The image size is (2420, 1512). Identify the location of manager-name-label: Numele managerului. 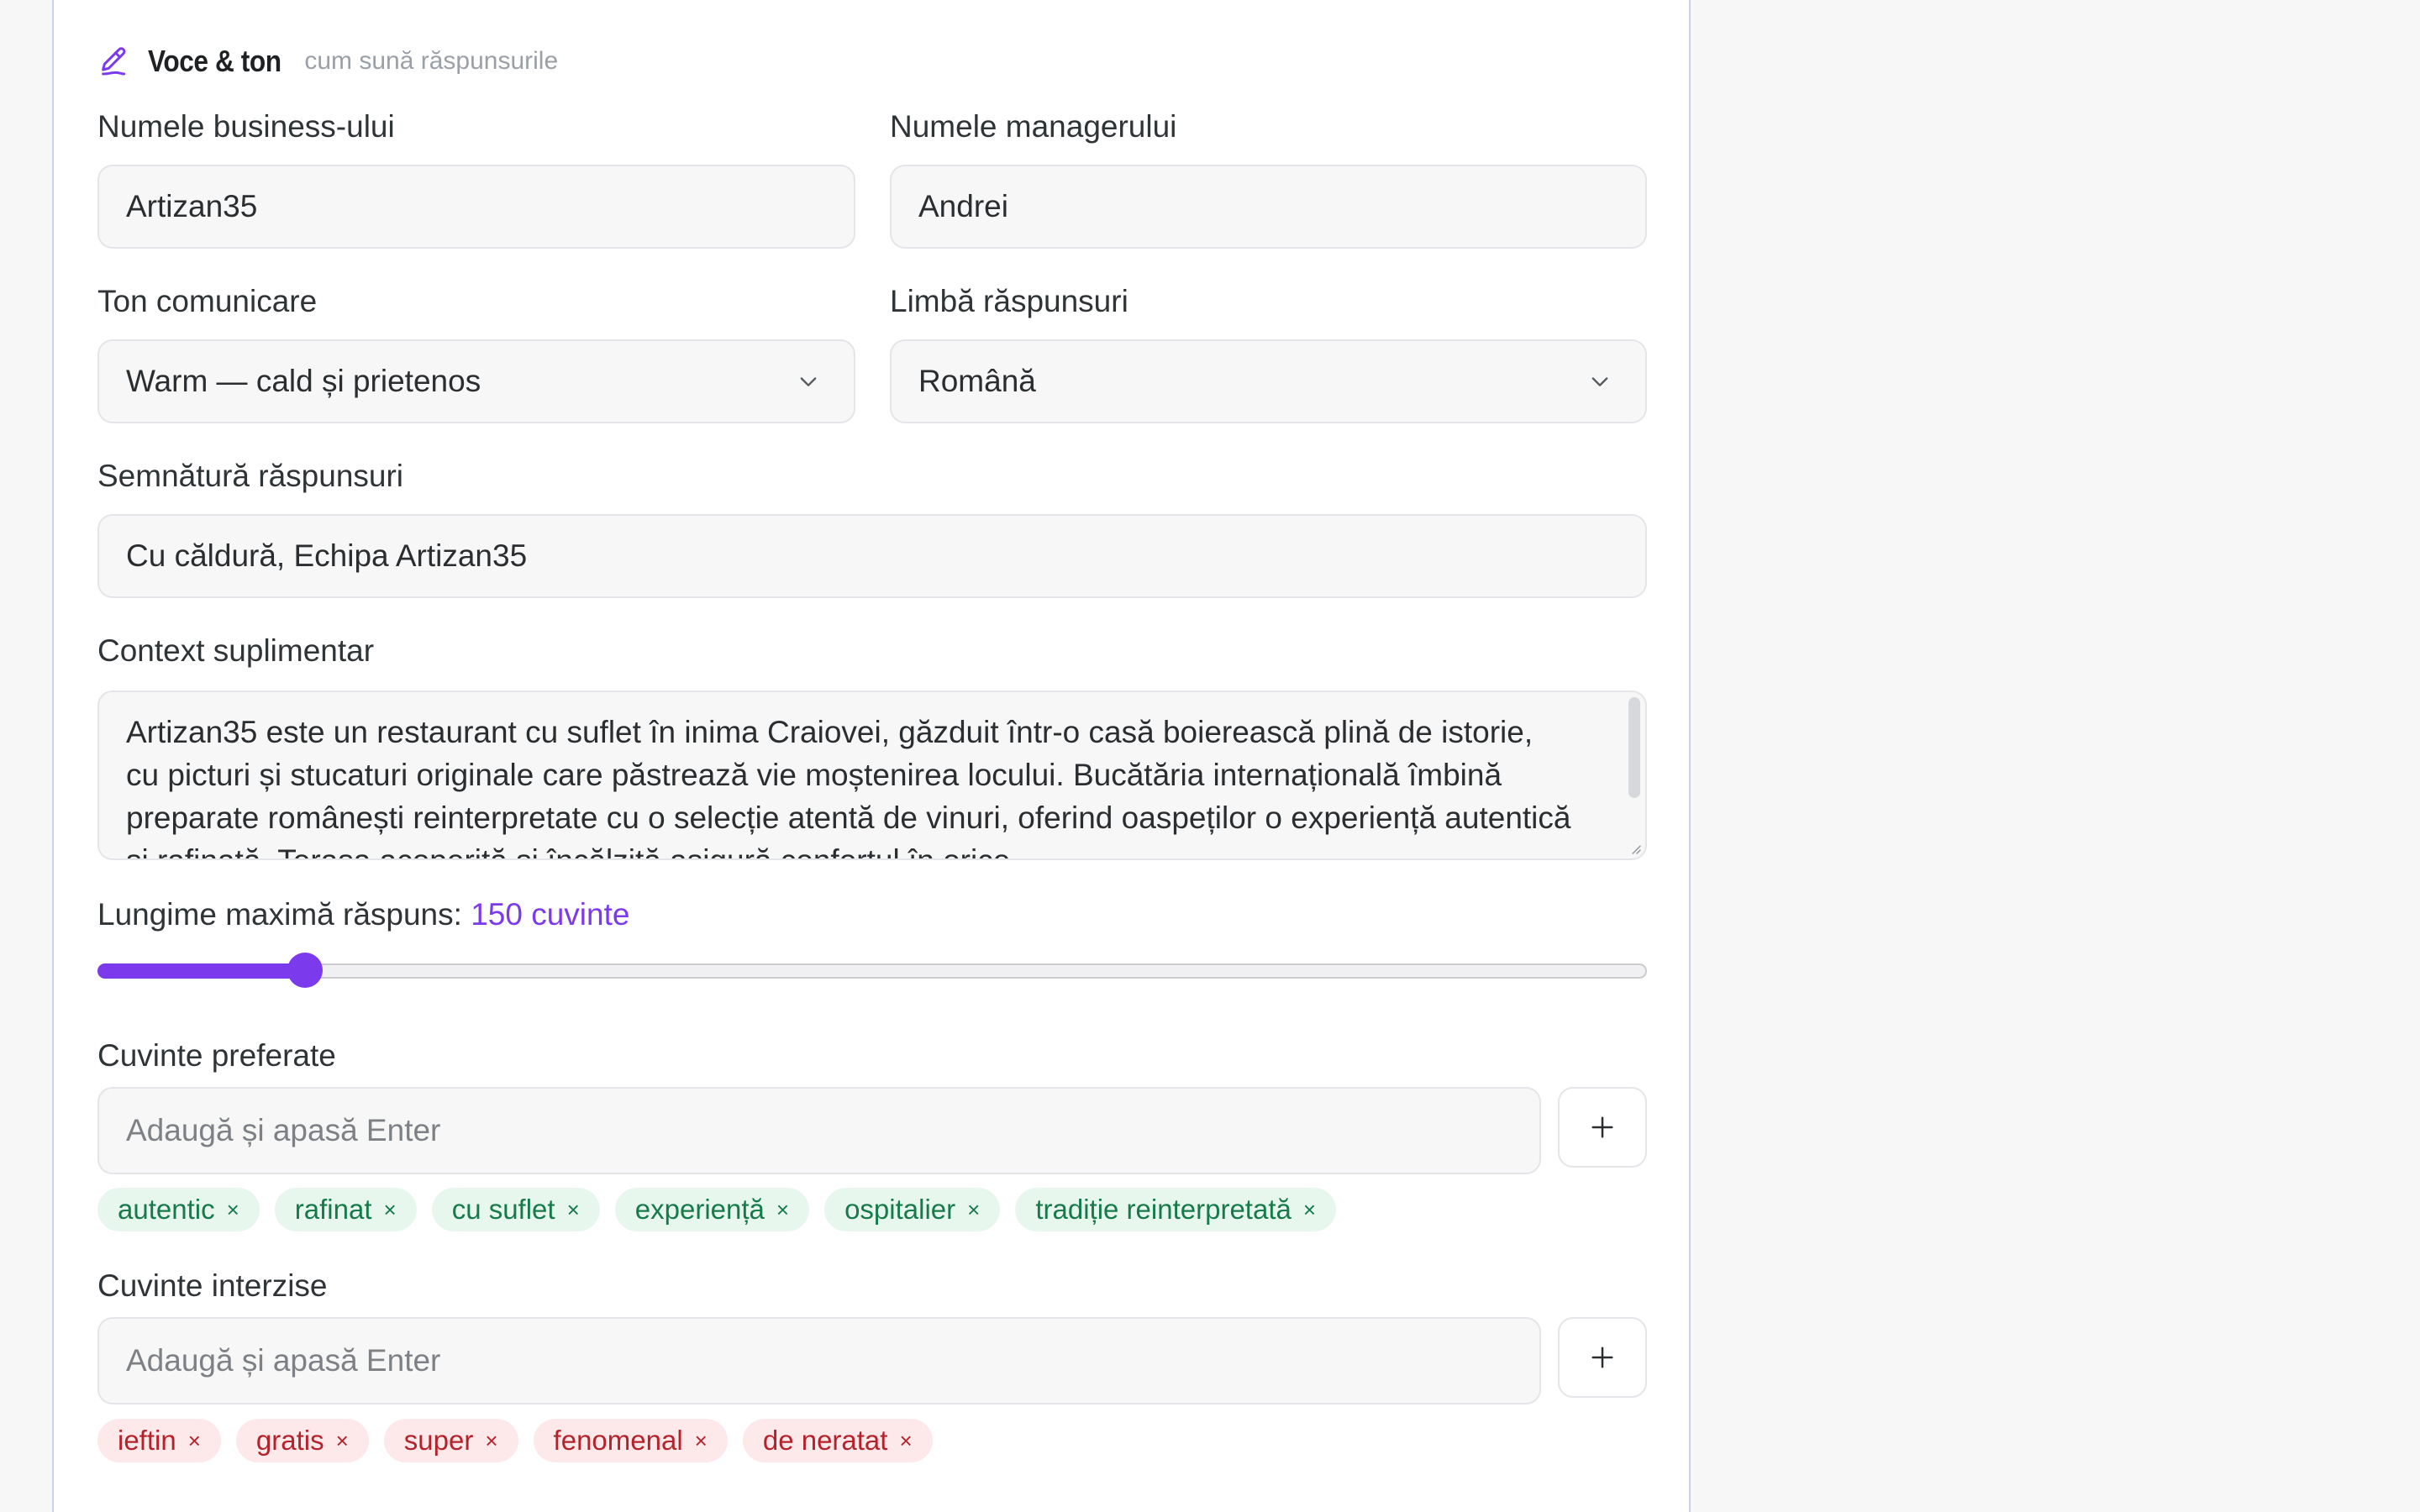
(1033, 126).